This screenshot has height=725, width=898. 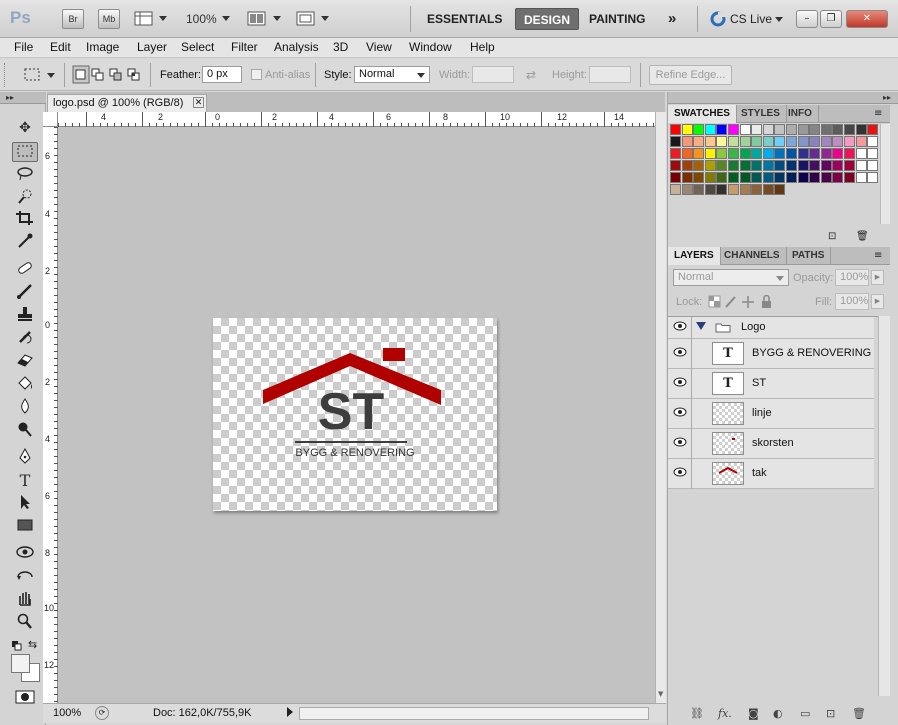 I want to click on layer-group-row: Logo, so click(x=771, y=328).